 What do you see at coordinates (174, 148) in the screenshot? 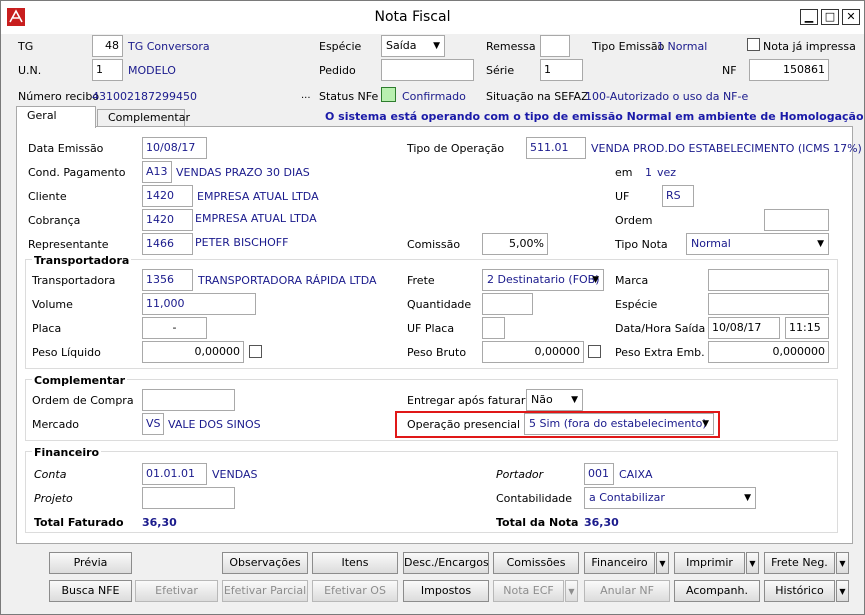
I see `data-emissao-input: 10/08/17` at bounding box center [174, 148].